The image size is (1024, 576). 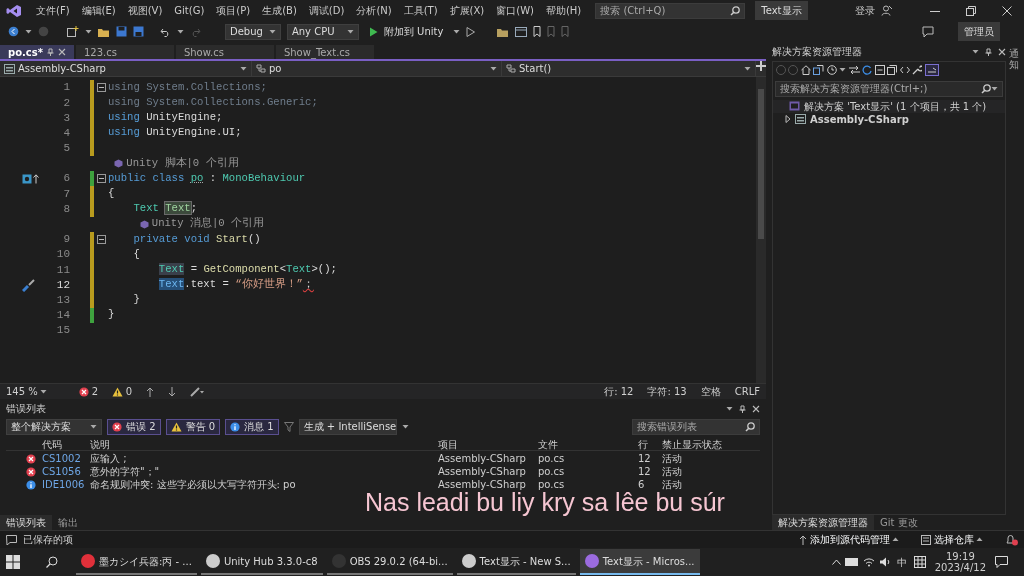 What do you see at coordinates (818, 69) in the screenshot?
I see `switch-views-icon` at bounding box center [818, 69].